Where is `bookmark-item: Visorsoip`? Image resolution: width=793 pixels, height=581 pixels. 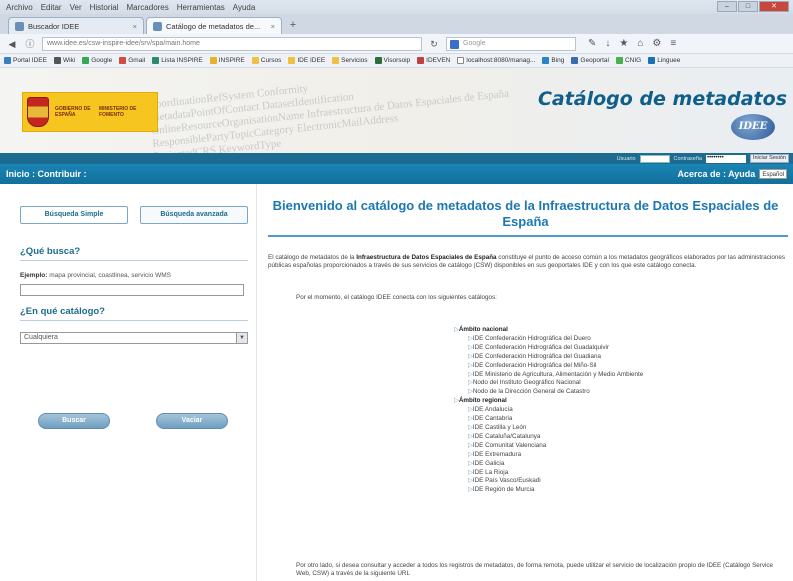
bookmark-item: Visorsoip is located at coordinates (392, 60).